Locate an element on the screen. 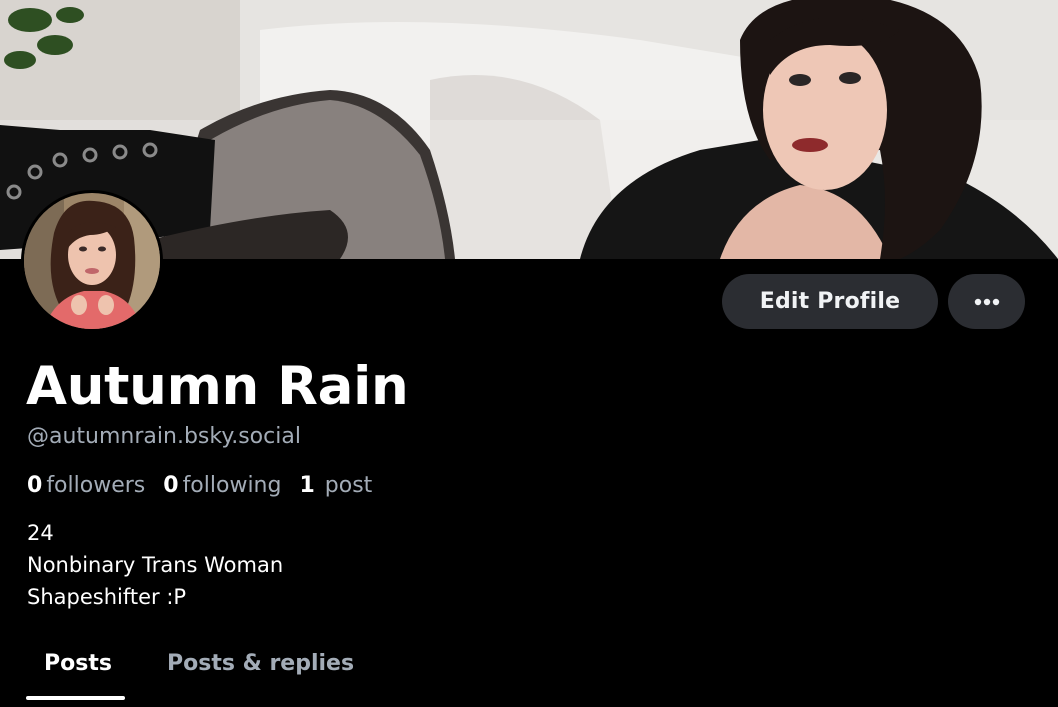 Image resolution: width=1058 pixels, height=707 pixels. more-options-button is located at coordinates (986, 301).